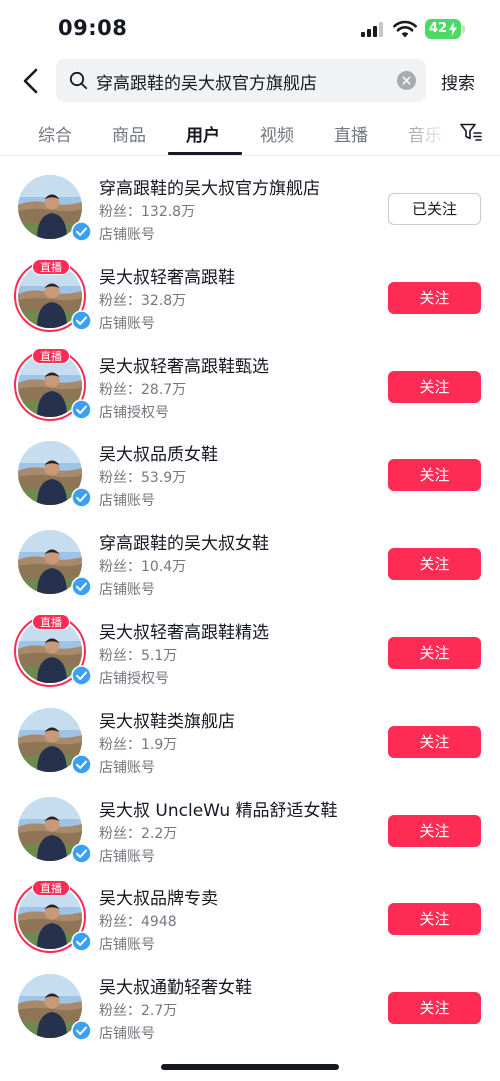  Describe the element at coordinates (147, 212) in the screenshot. I see `follower-count: 粉丝：132.8万` at that location.